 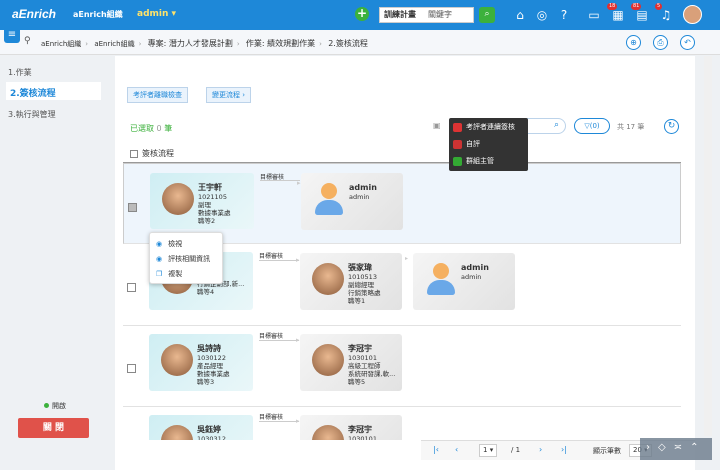 What do you see at coordinates (362, 437) in the screenshot?
I see `approver-id: 1030101` at bounding box center [362, 437].